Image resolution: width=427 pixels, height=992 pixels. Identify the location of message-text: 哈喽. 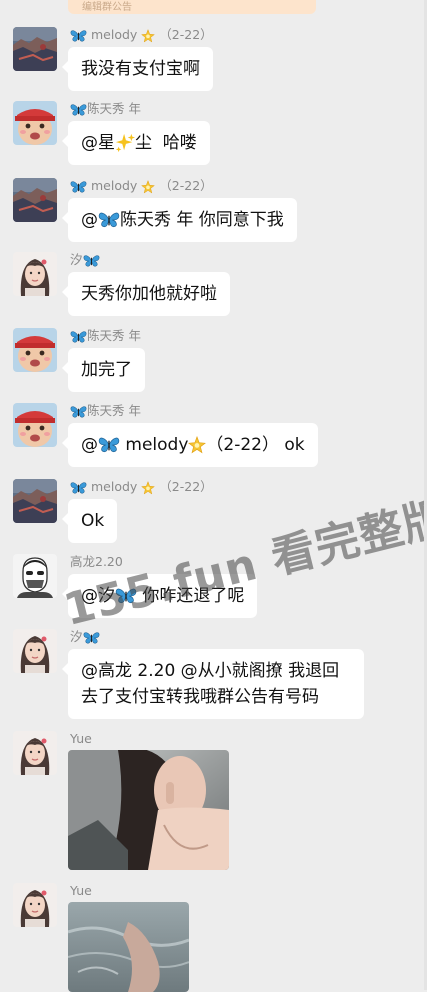
(177, 143).